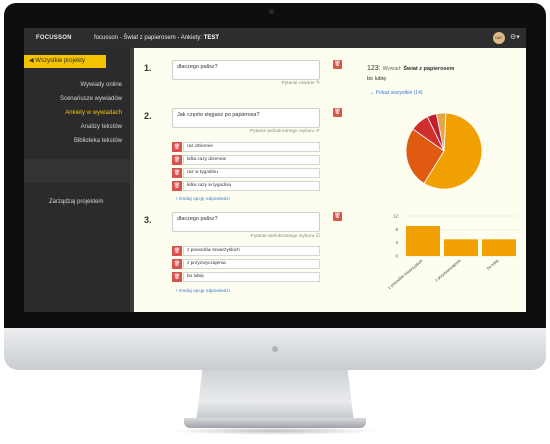  I want to click on show-all-link: ⌄ Pokaż wszystkie (14), so click(396, 93).